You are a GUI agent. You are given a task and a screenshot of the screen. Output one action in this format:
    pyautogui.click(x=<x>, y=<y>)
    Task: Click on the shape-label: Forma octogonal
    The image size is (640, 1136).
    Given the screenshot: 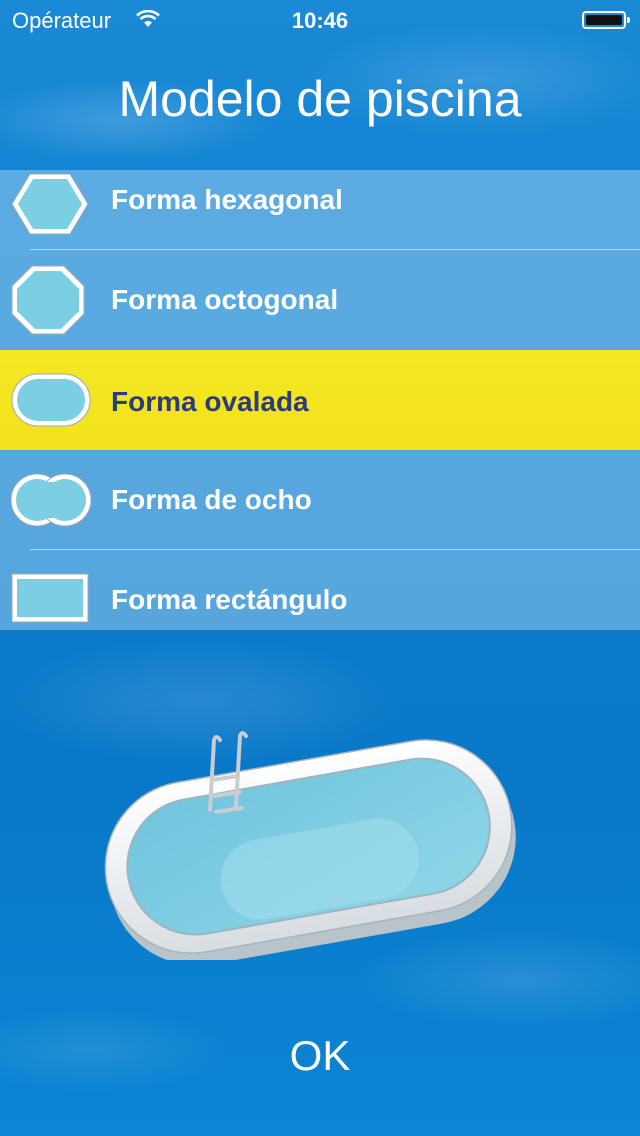 What is the action you would take?
    pyautogui.click(x=225, y=299)
    